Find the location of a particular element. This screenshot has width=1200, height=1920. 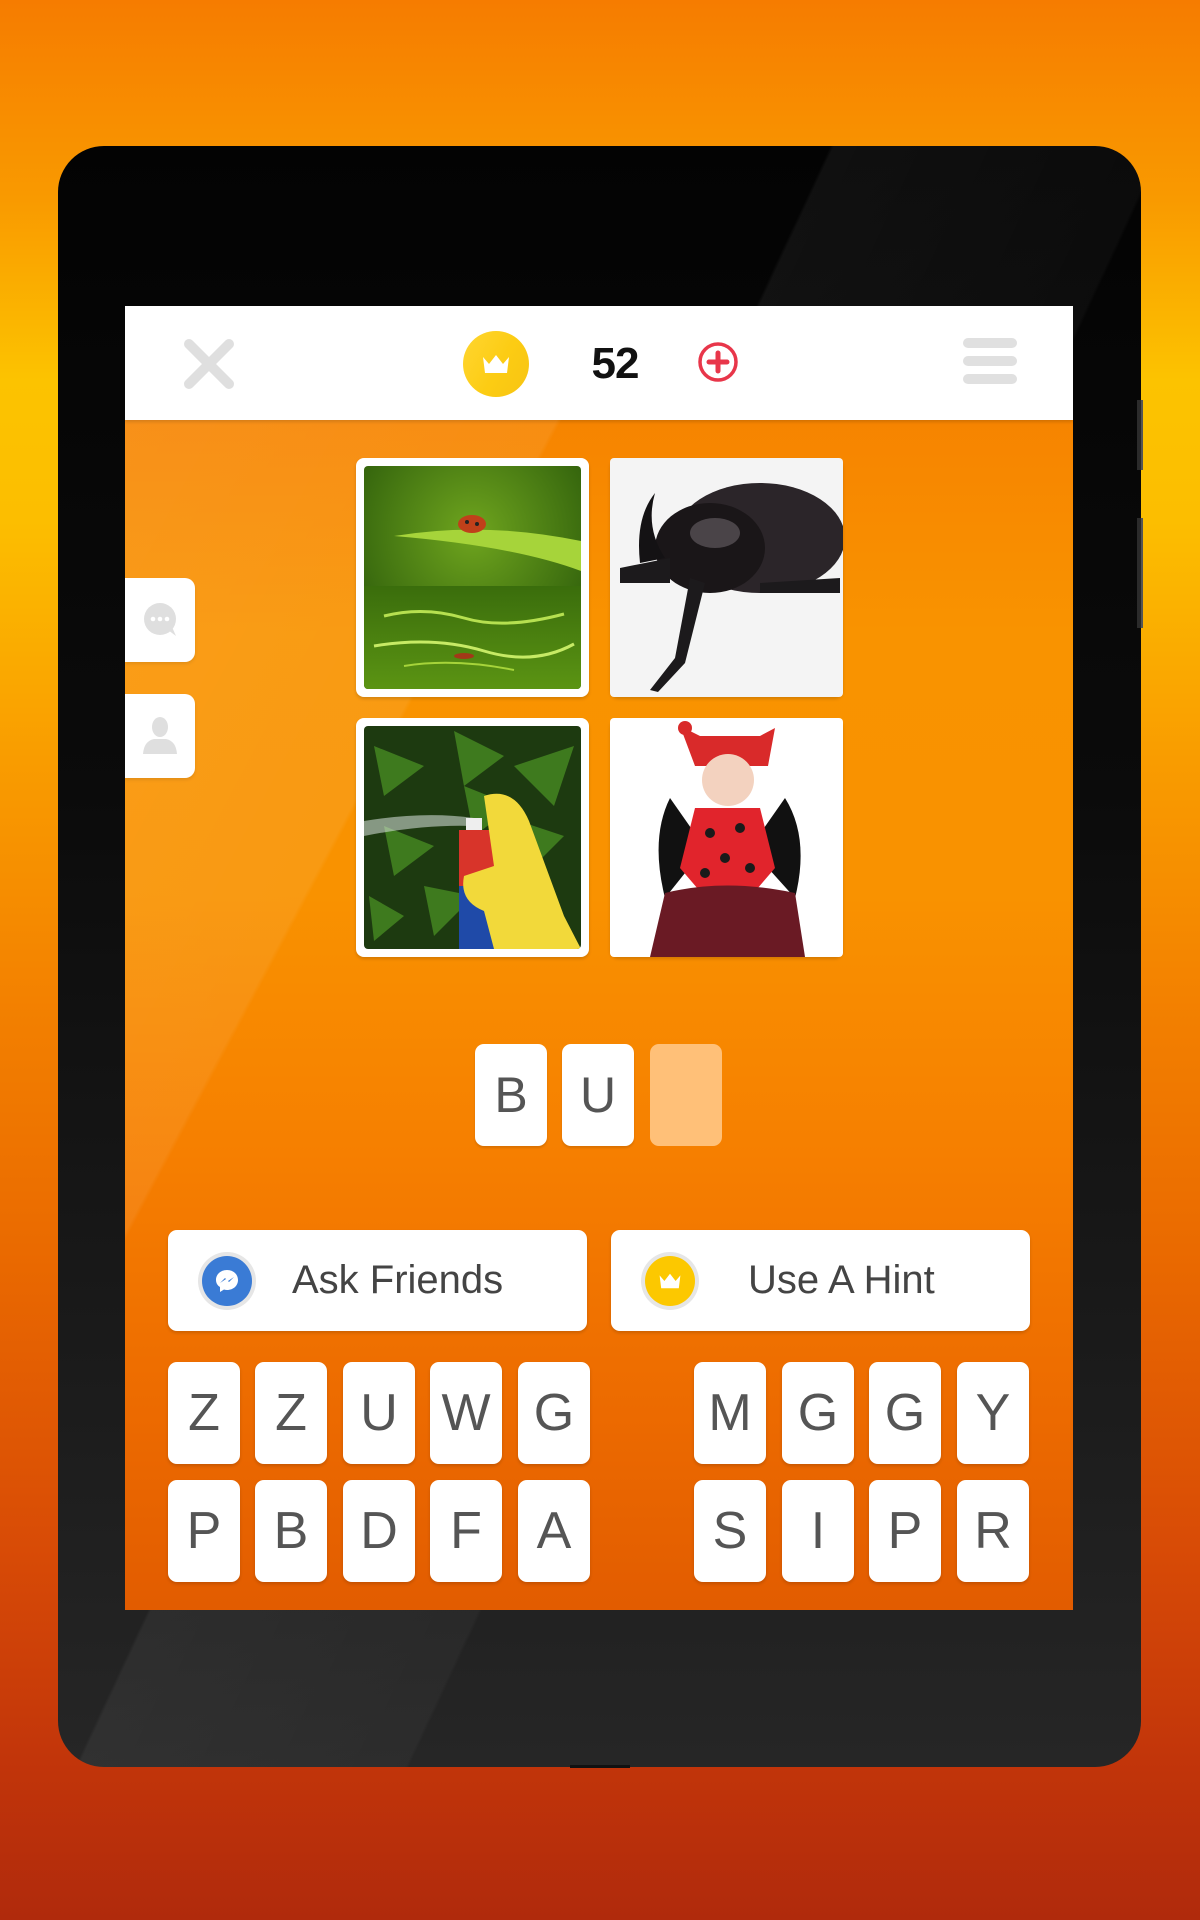

letter-key: I is located at coordinates (818, 1531).